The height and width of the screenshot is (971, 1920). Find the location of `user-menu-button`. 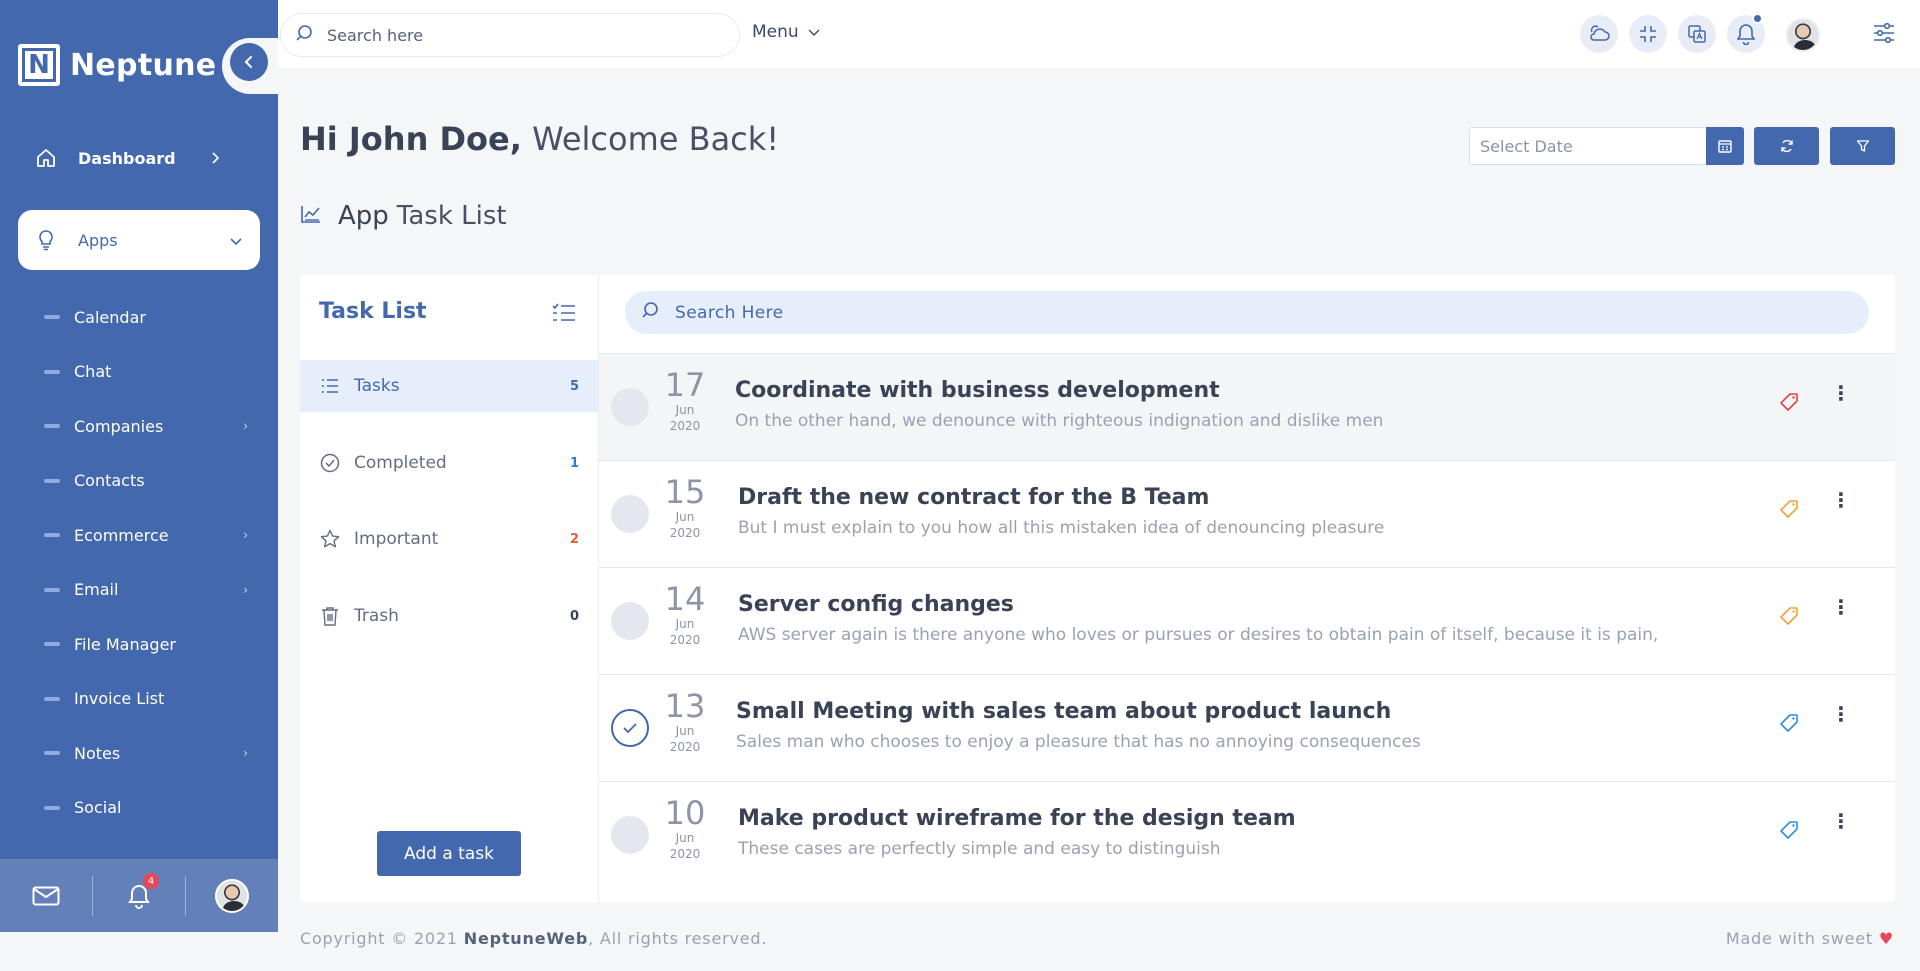

user-menu-button is located at coordinates (1803, 35).